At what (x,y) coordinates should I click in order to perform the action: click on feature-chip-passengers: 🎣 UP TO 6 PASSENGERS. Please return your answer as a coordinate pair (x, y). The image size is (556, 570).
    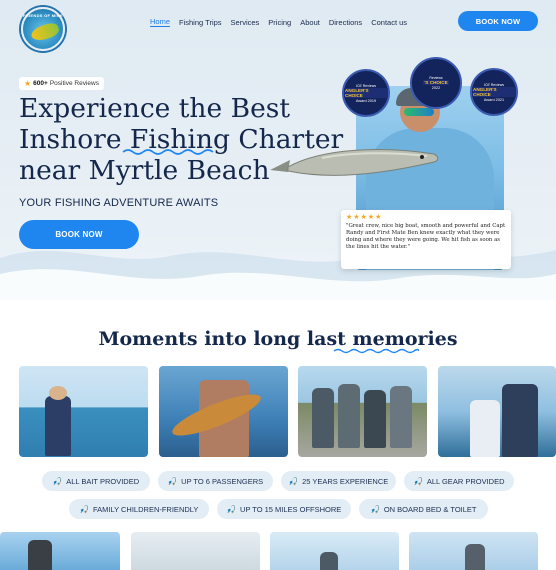
    Looking at the image, I should click on (215, 481).